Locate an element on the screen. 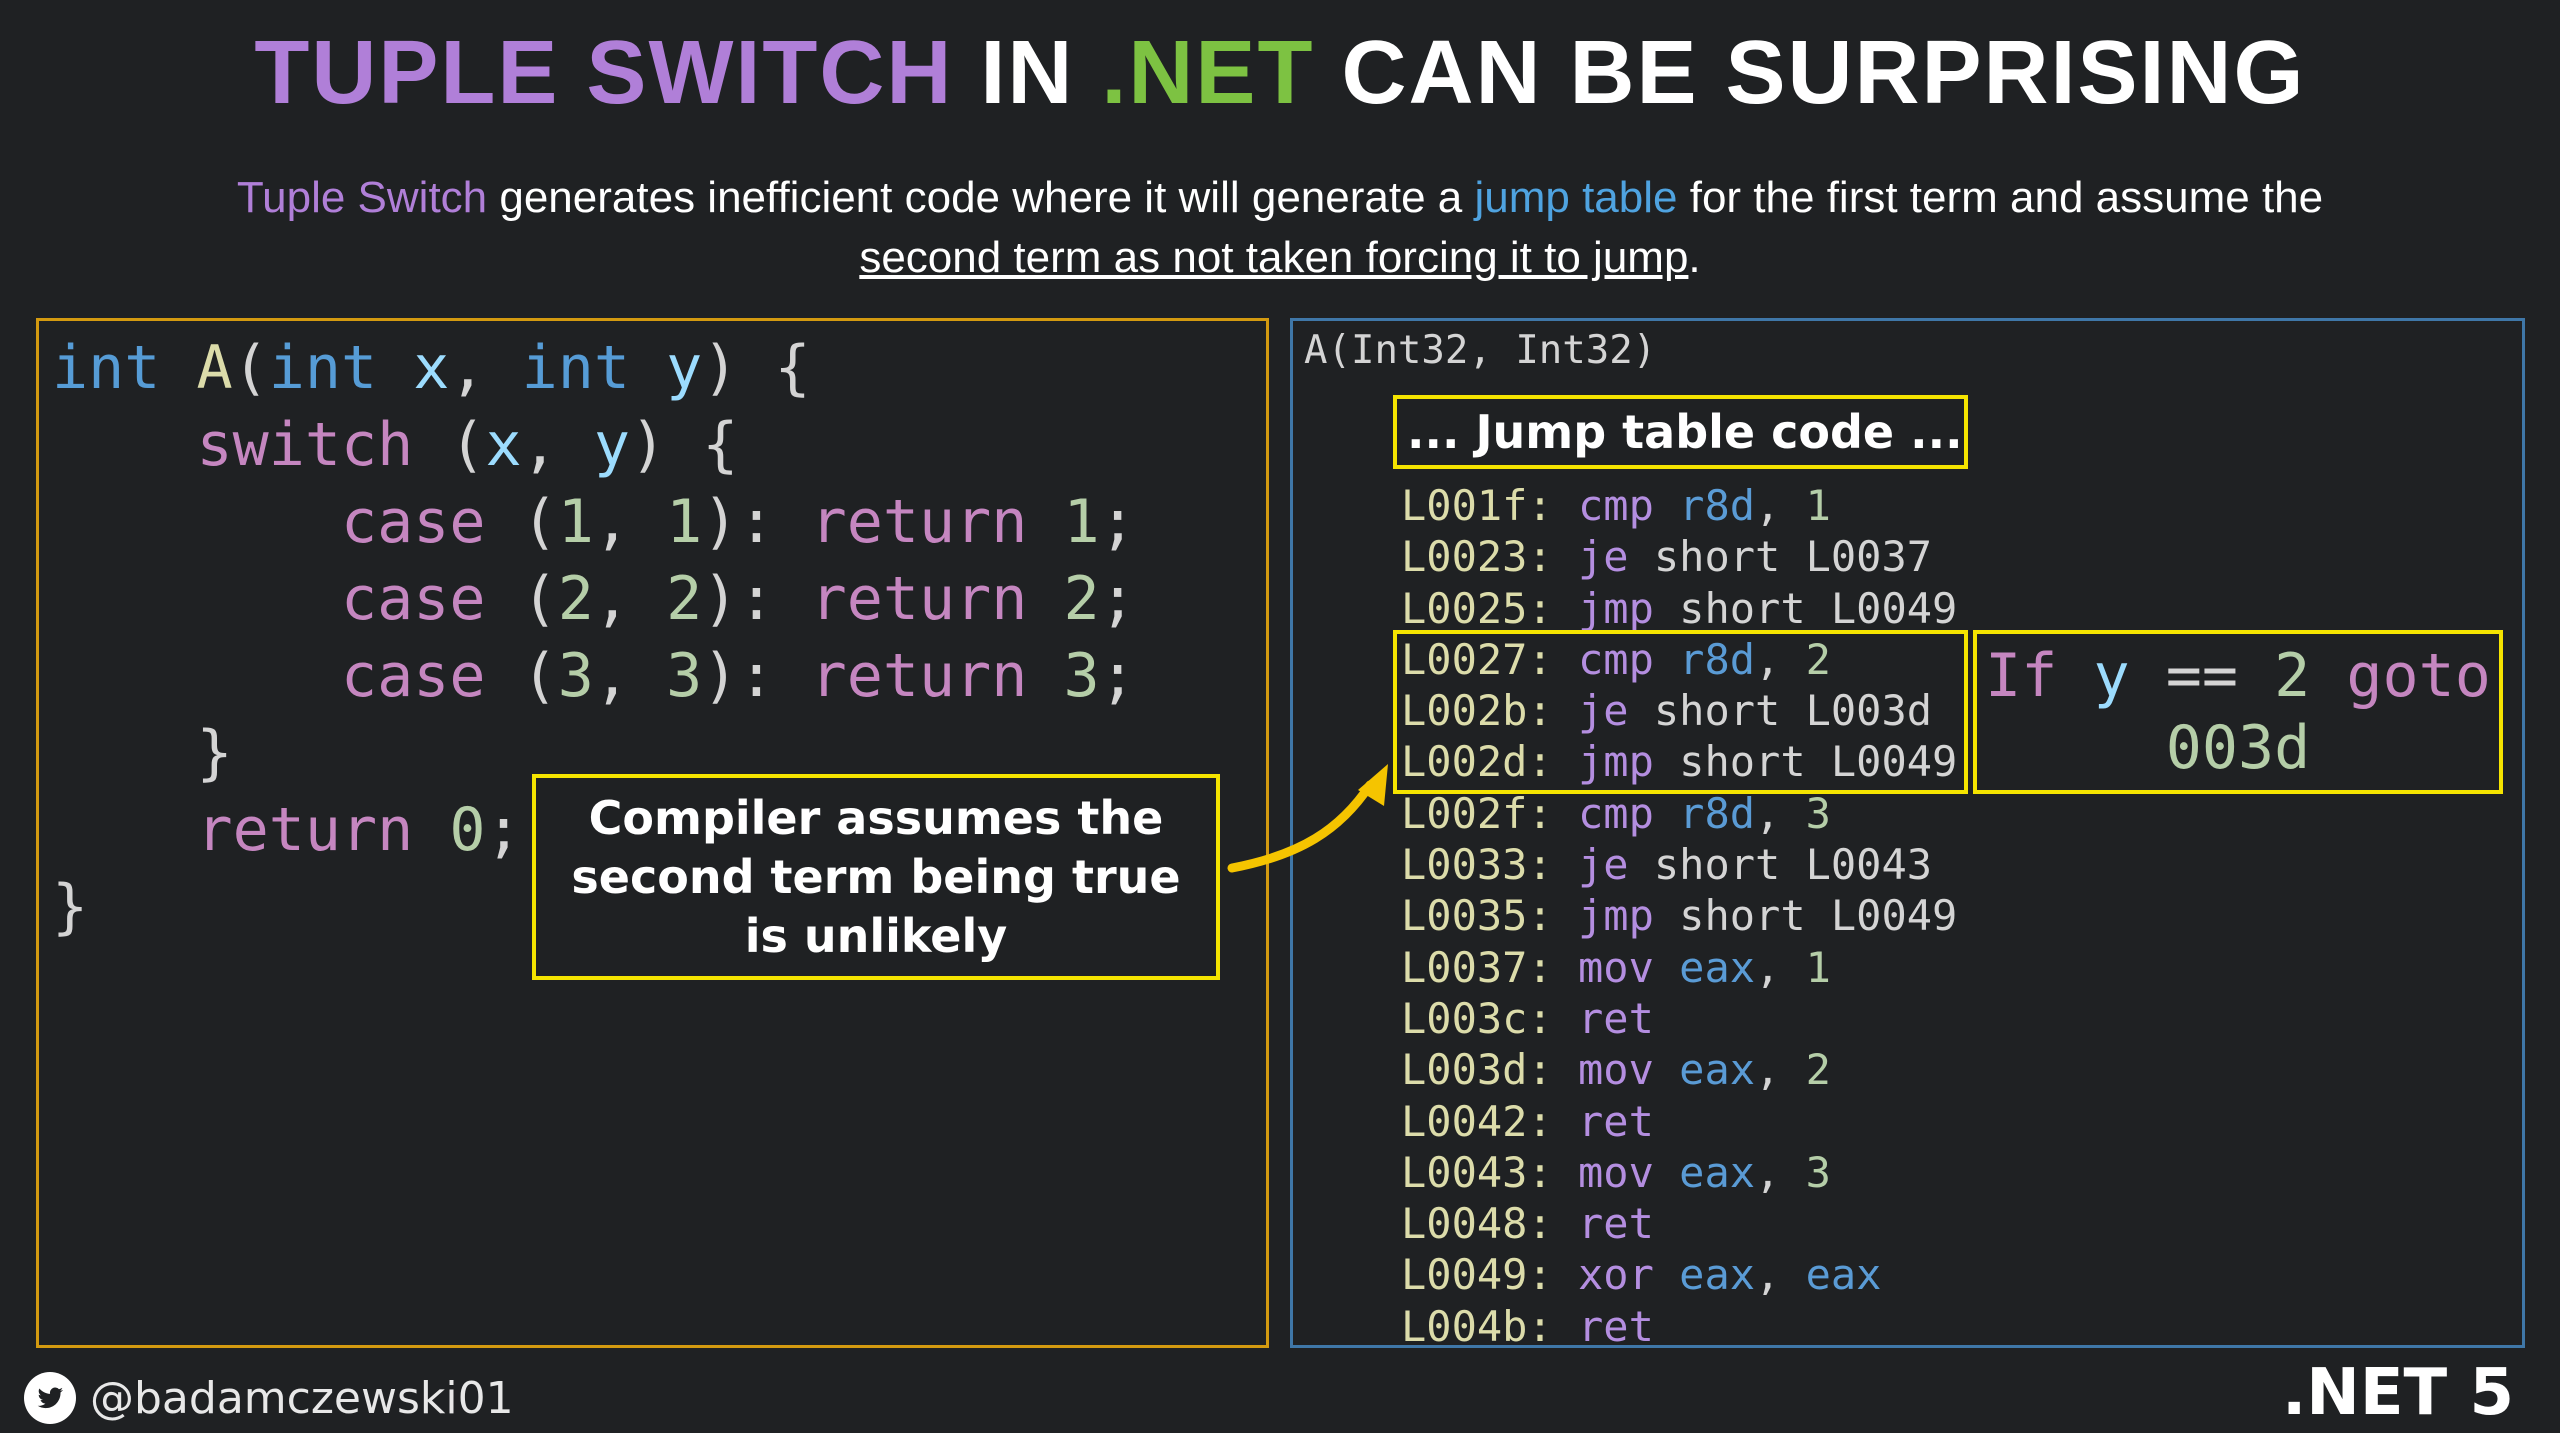 The height and width of the screenshot is (1433, 2560). code-token: short L0037 is located at coordinates (1793, 557).